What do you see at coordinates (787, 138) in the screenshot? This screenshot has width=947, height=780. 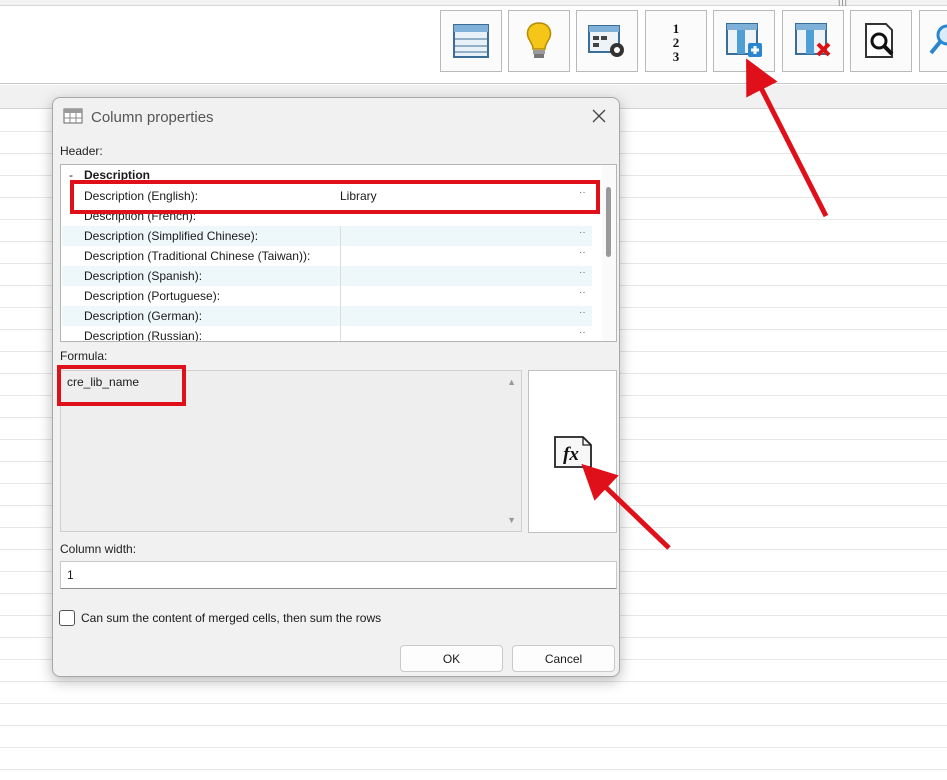 I see `arrow-to-insert-column` at bounding box center [787, 138].